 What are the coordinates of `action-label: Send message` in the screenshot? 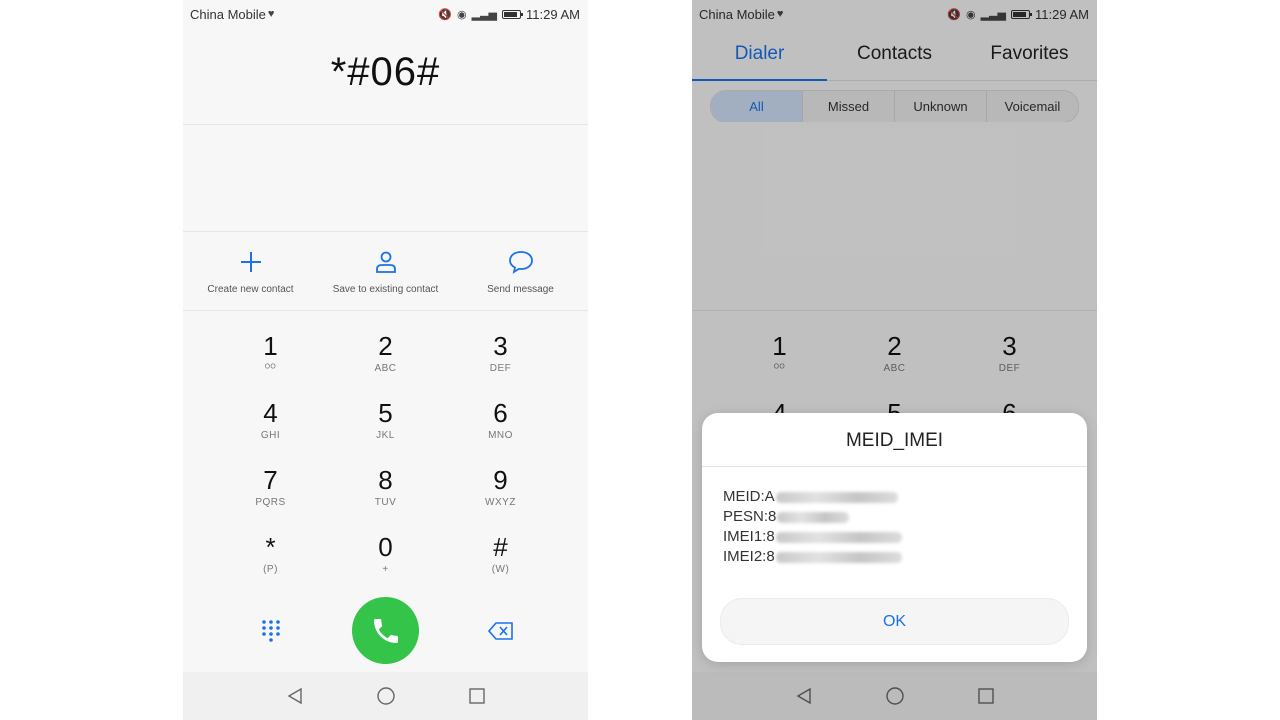 It's located at (520, 289).